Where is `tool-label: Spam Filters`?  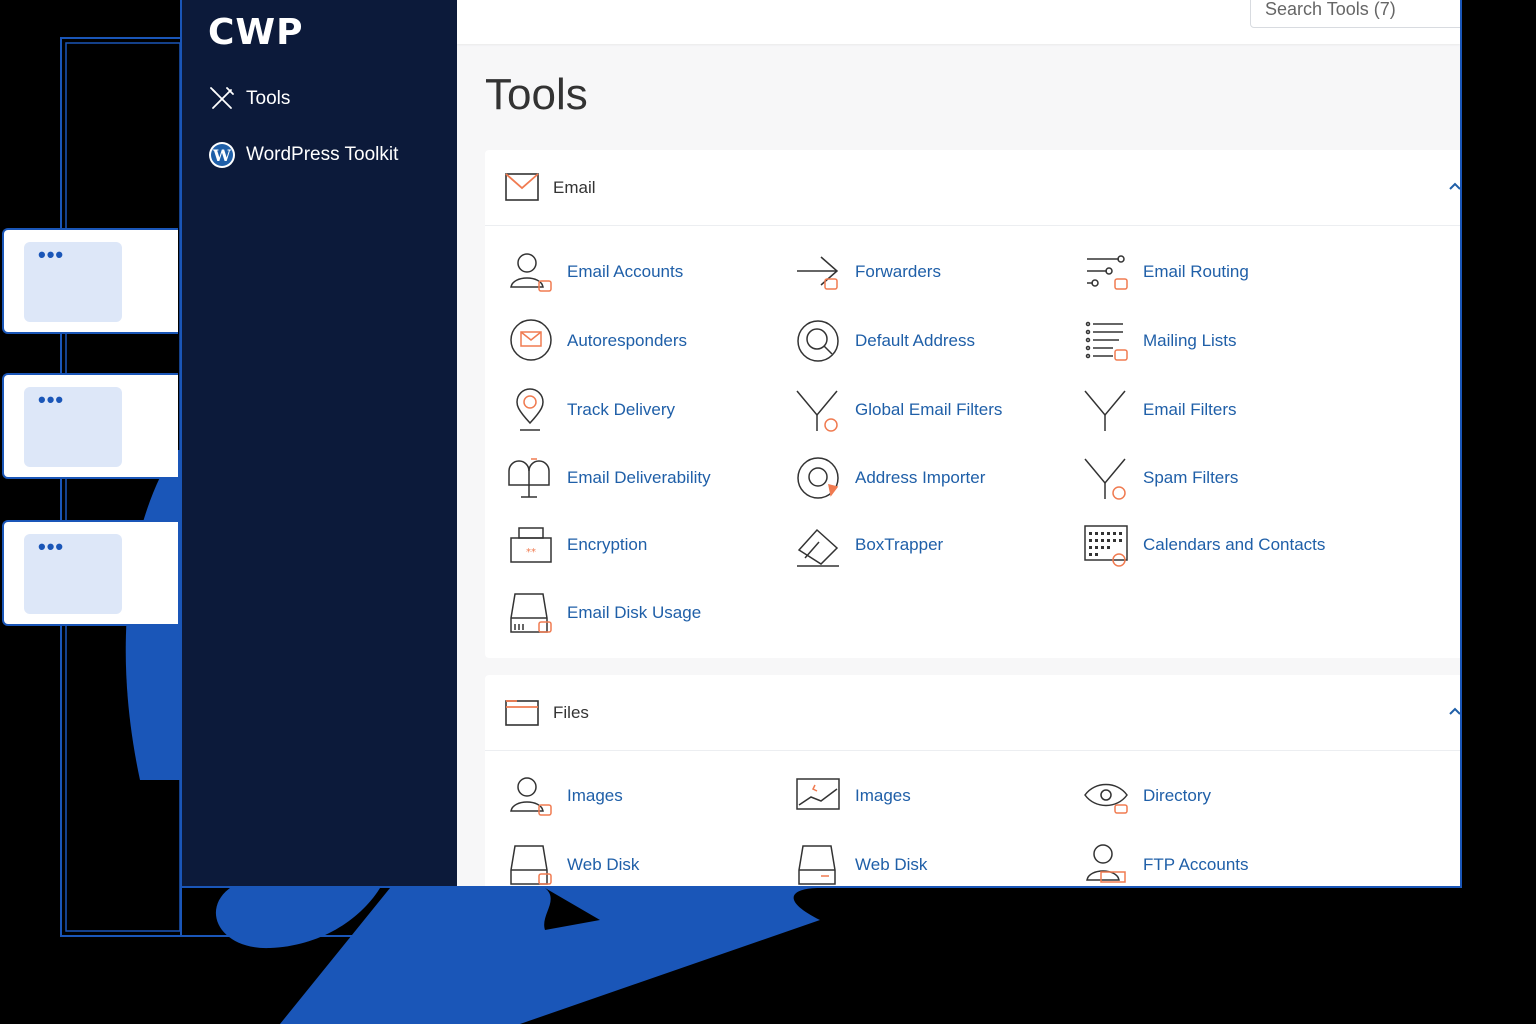 tool-label: Spam Filters is located at coordinates (1191, 477).